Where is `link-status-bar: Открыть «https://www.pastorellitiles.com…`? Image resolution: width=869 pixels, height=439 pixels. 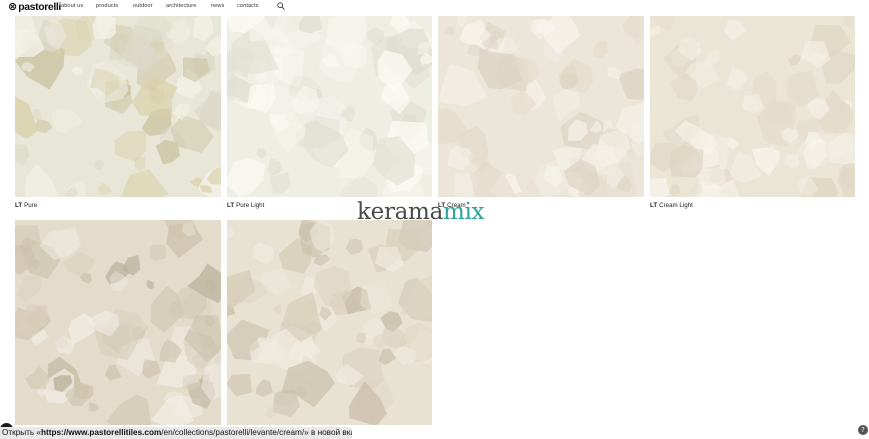 link-status-bar: Открыть «https://www.pastorellitiles.com… is located at coordinates (176, 433).